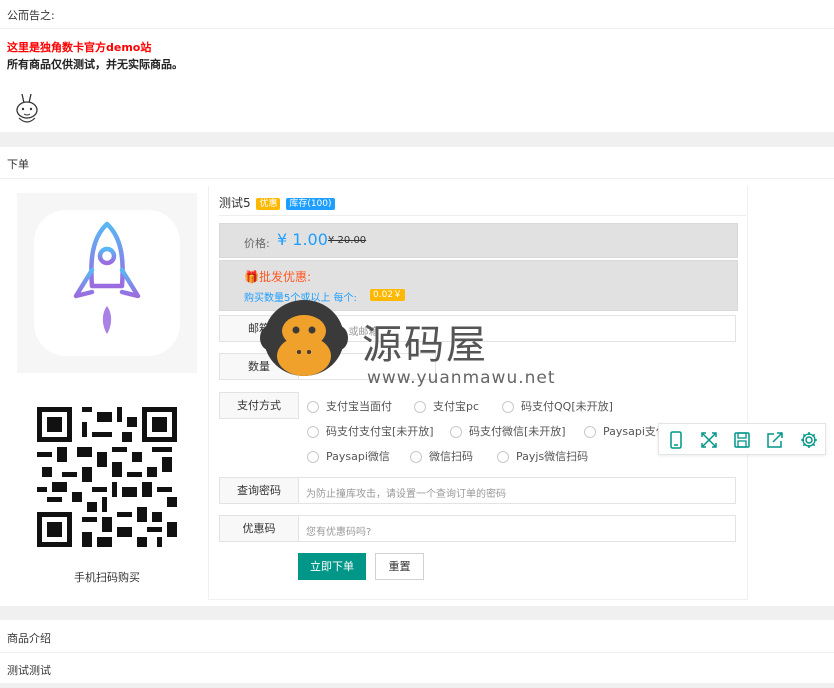 Image resolution: width=834 pixels, height=688 pixels. I want to click on payment-option: Payjs微信扫码, so click(542, 456).